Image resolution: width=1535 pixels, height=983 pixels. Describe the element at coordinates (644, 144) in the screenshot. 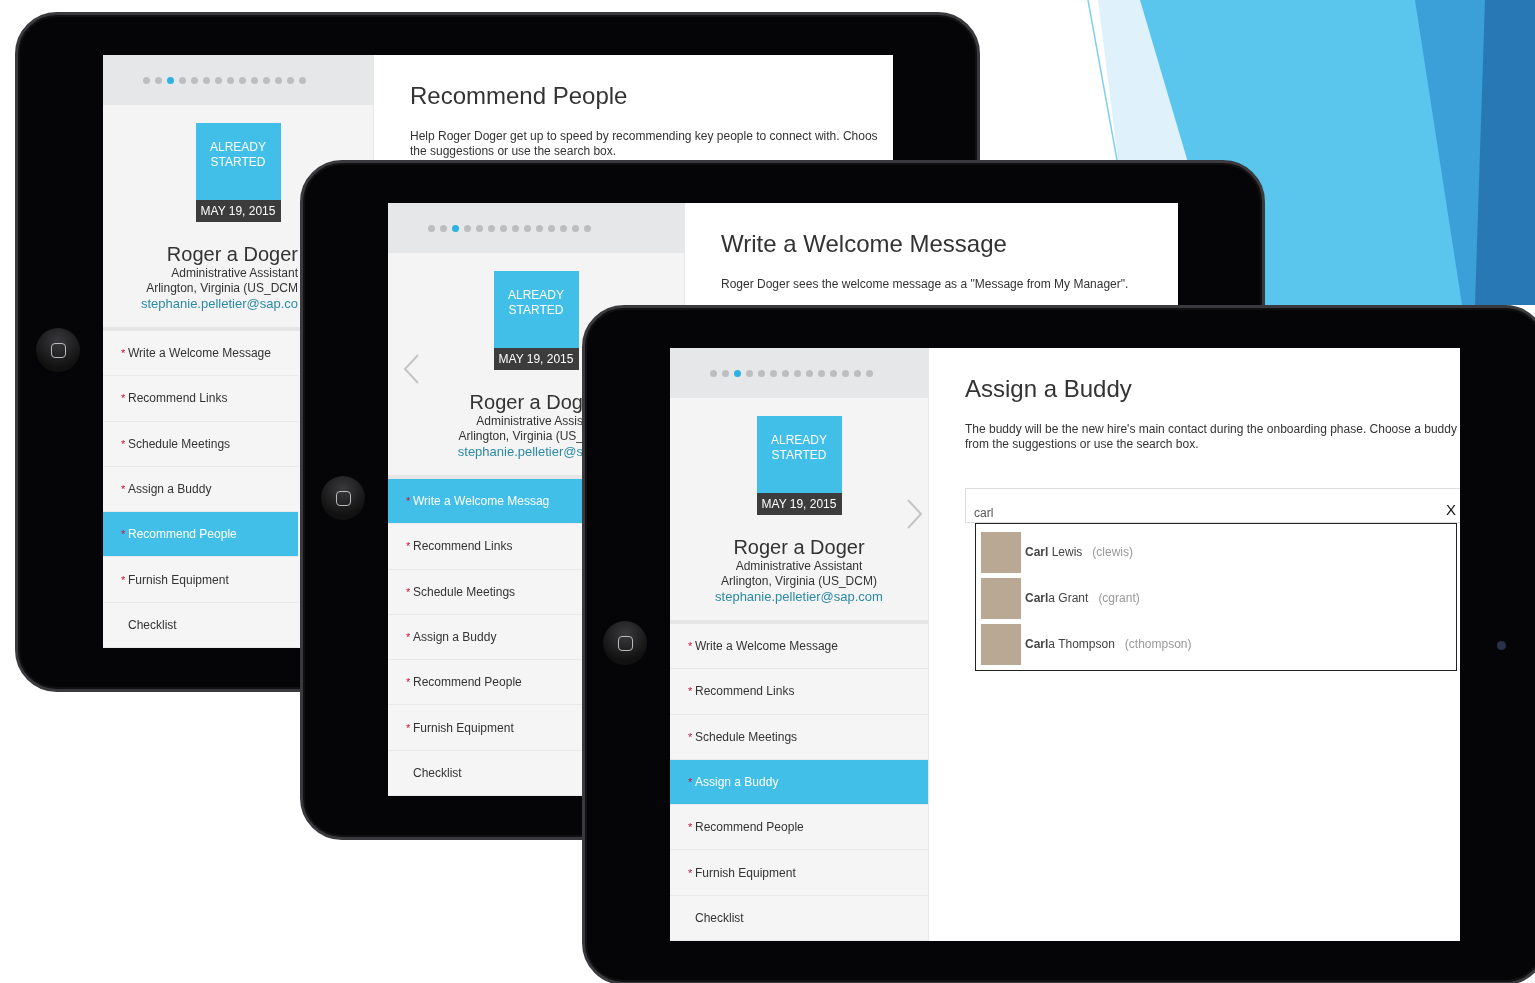

I see `description-text: Help Roger Doger get up to speed by recommending key people to connect with. Choos the suggestions or use the search box.` at that location.